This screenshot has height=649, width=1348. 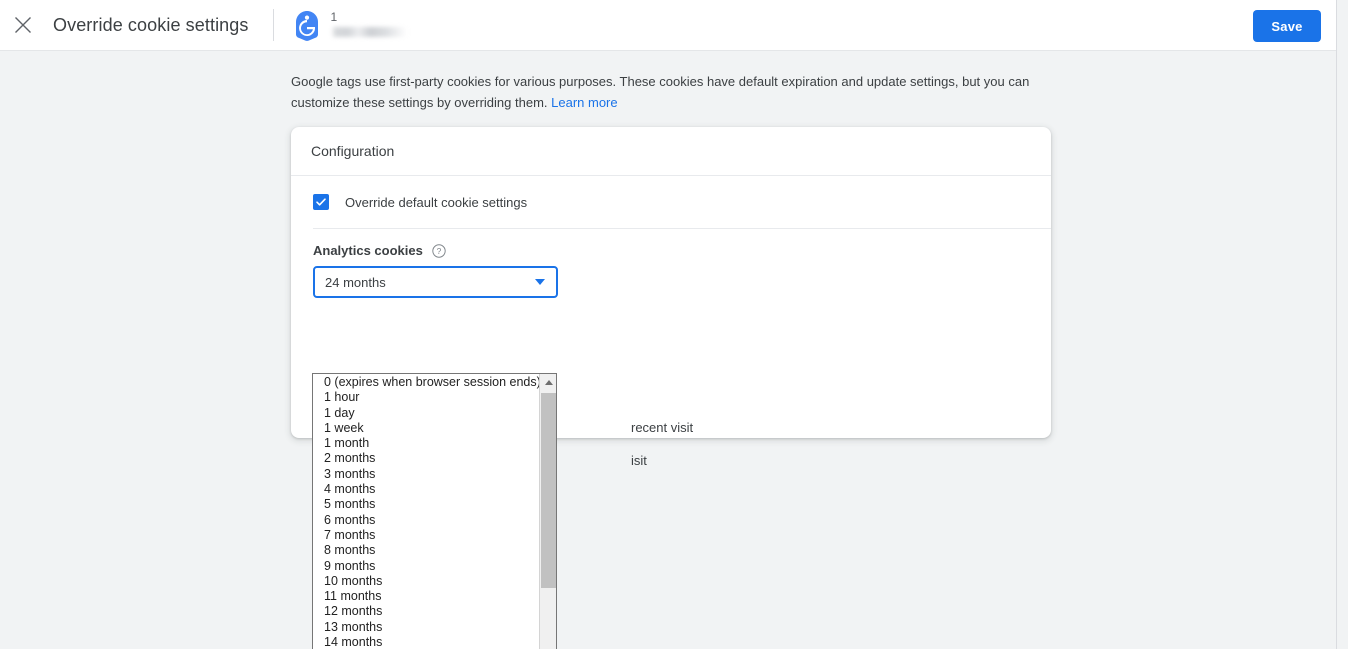 I want to click on dropdown-option: 1 day, so click(x=426, y=413).